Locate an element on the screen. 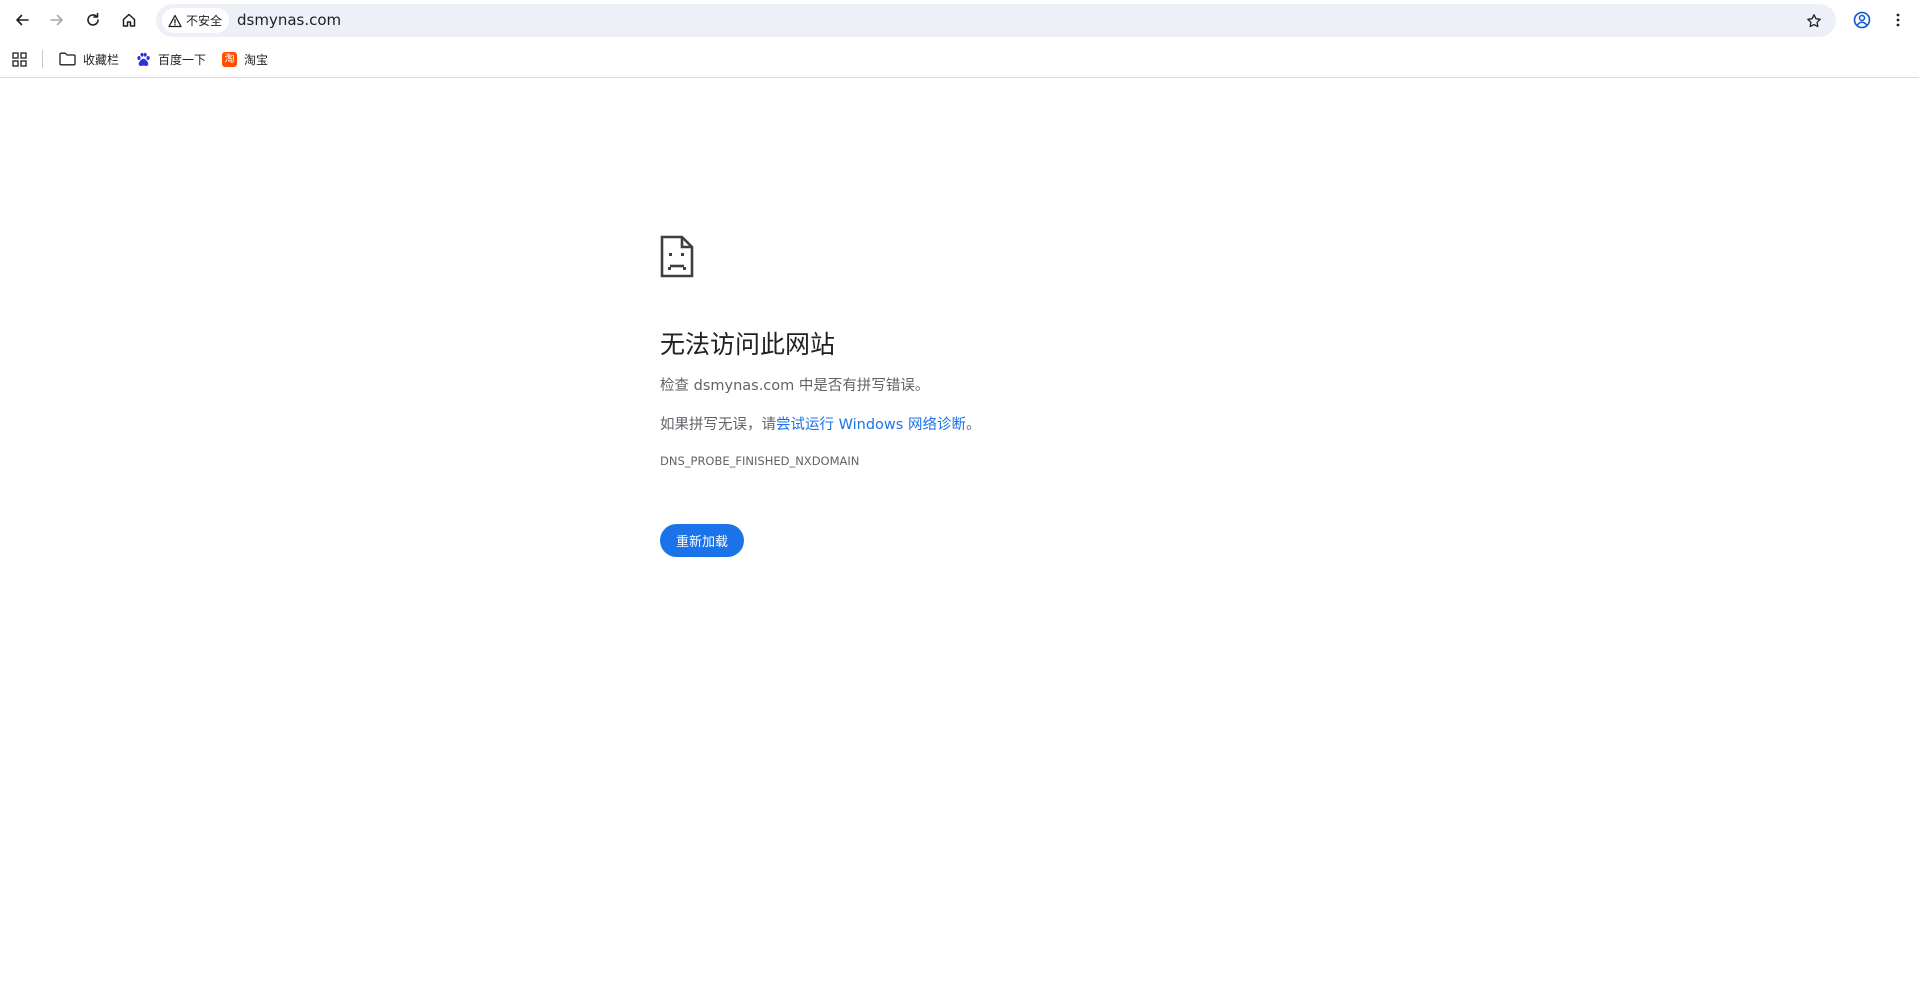 The height and width of the screenshot is (995, 1919). browser-toolbar: 不安全 dsmynas.com is located at coordinates (959, 20).